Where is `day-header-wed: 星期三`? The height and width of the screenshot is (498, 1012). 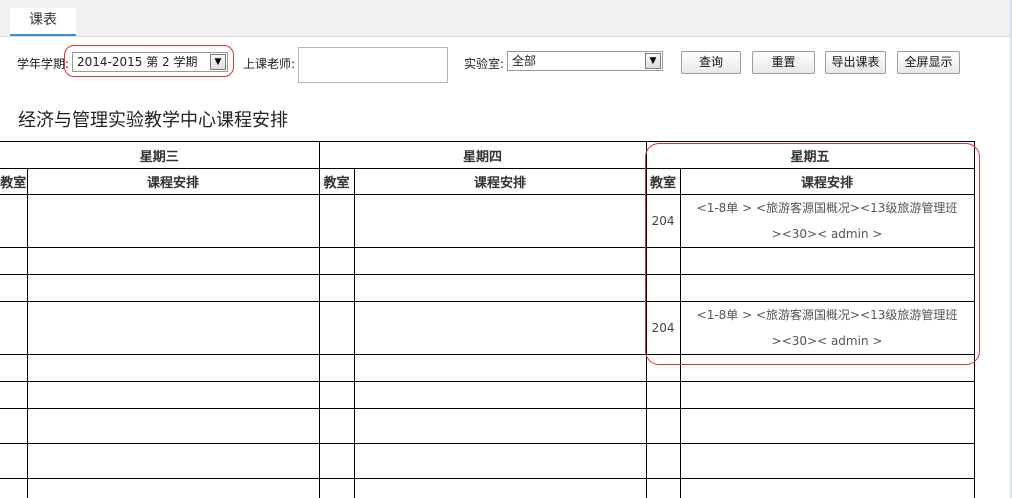
day-header-wed: 星期三 is located at coordinates (160, 155).